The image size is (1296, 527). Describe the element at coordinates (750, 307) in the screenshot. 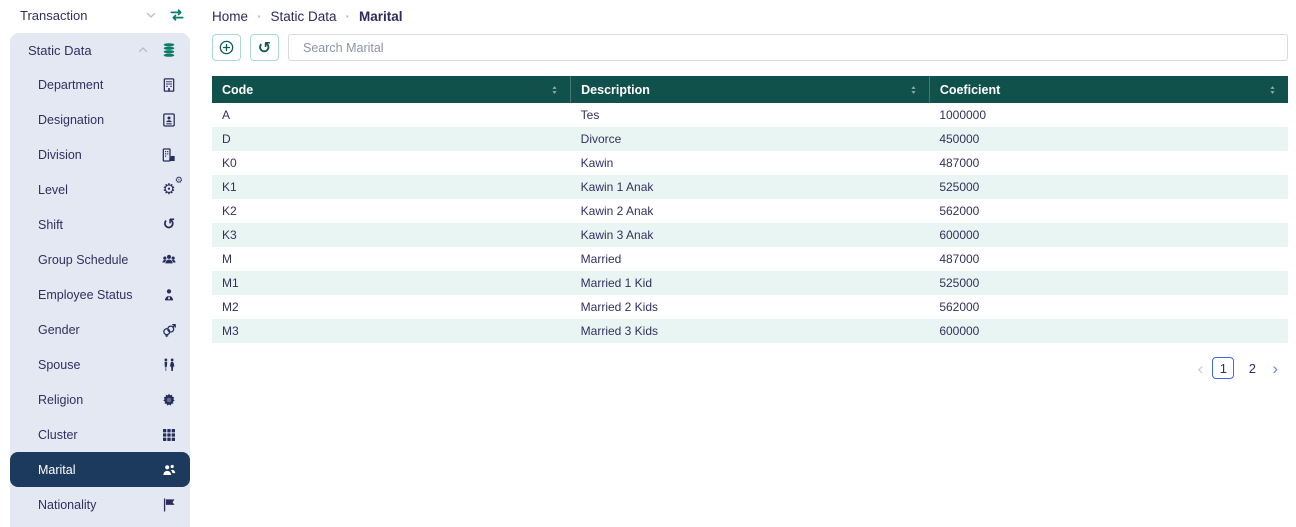

I see `table-row: M2 Married 2 Kids 562000` at that location.